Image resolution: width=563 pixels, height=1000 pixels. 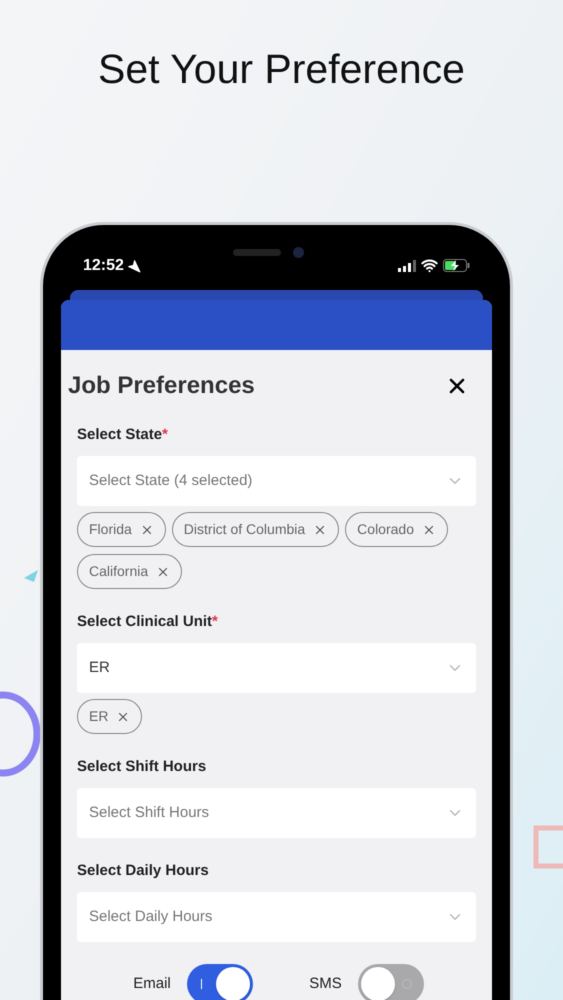 I want to click on status-time: 12:52, so click(x=103, y=266).